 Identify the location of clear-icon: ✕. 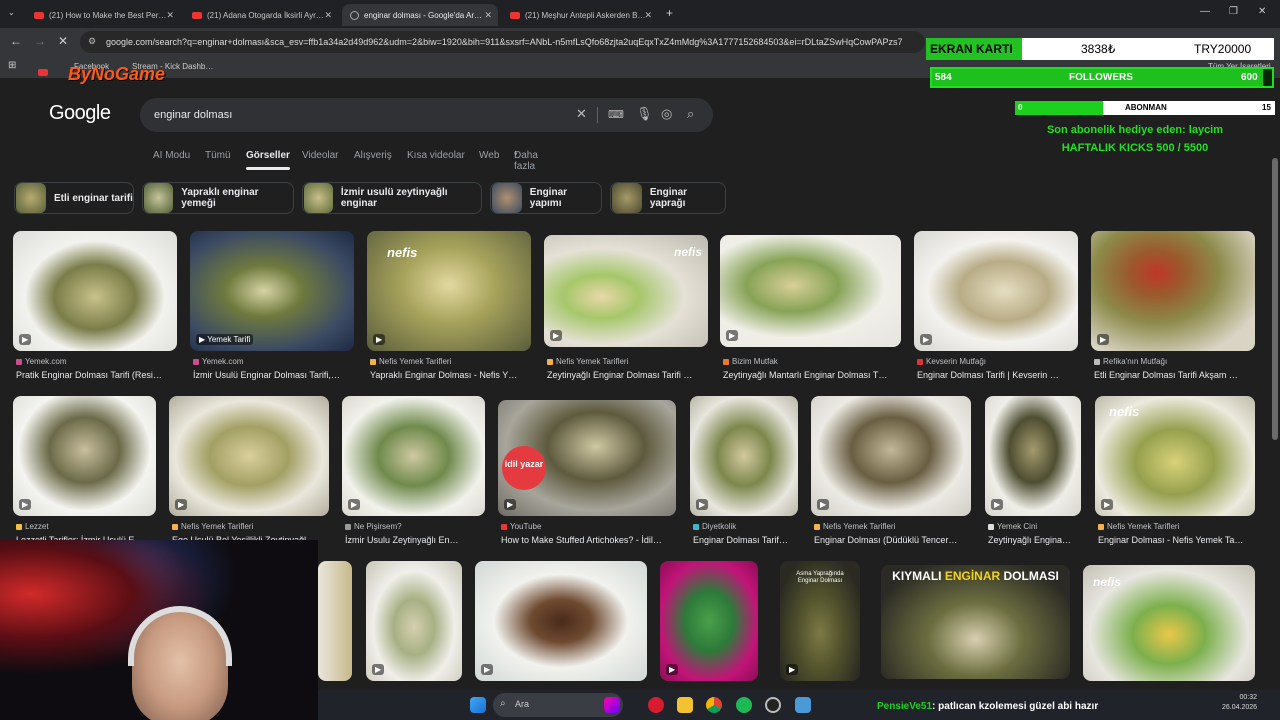
(581, 114).